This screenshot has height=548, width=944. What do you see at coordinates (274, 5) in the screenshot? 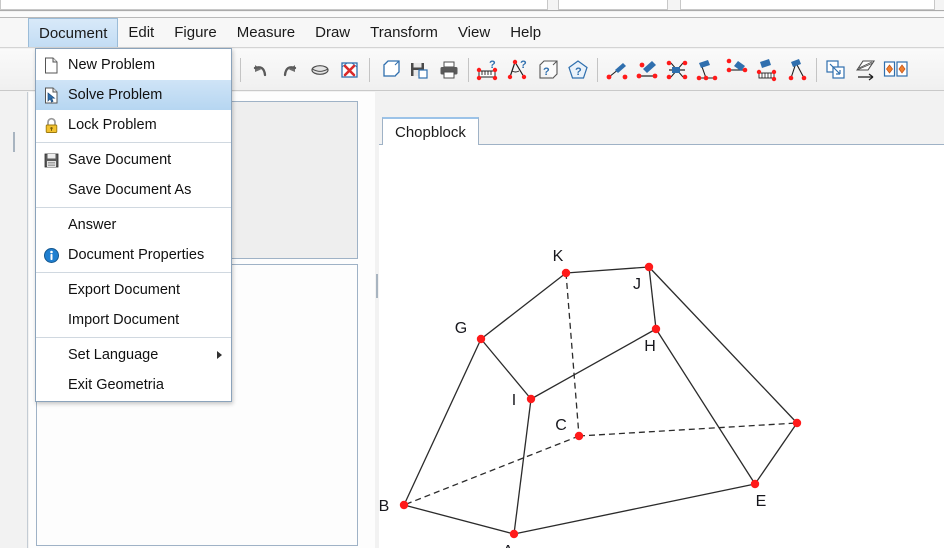
I see `chrome-field-left` at bounding box center [274, 5].